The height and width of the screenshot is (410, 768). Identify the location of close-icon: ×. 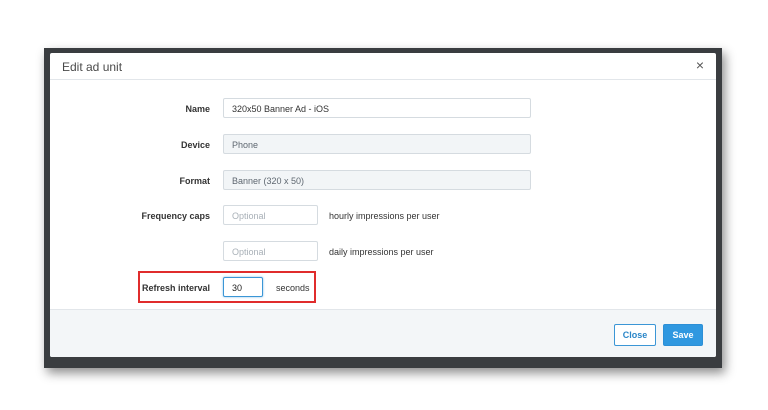
(700, 65).